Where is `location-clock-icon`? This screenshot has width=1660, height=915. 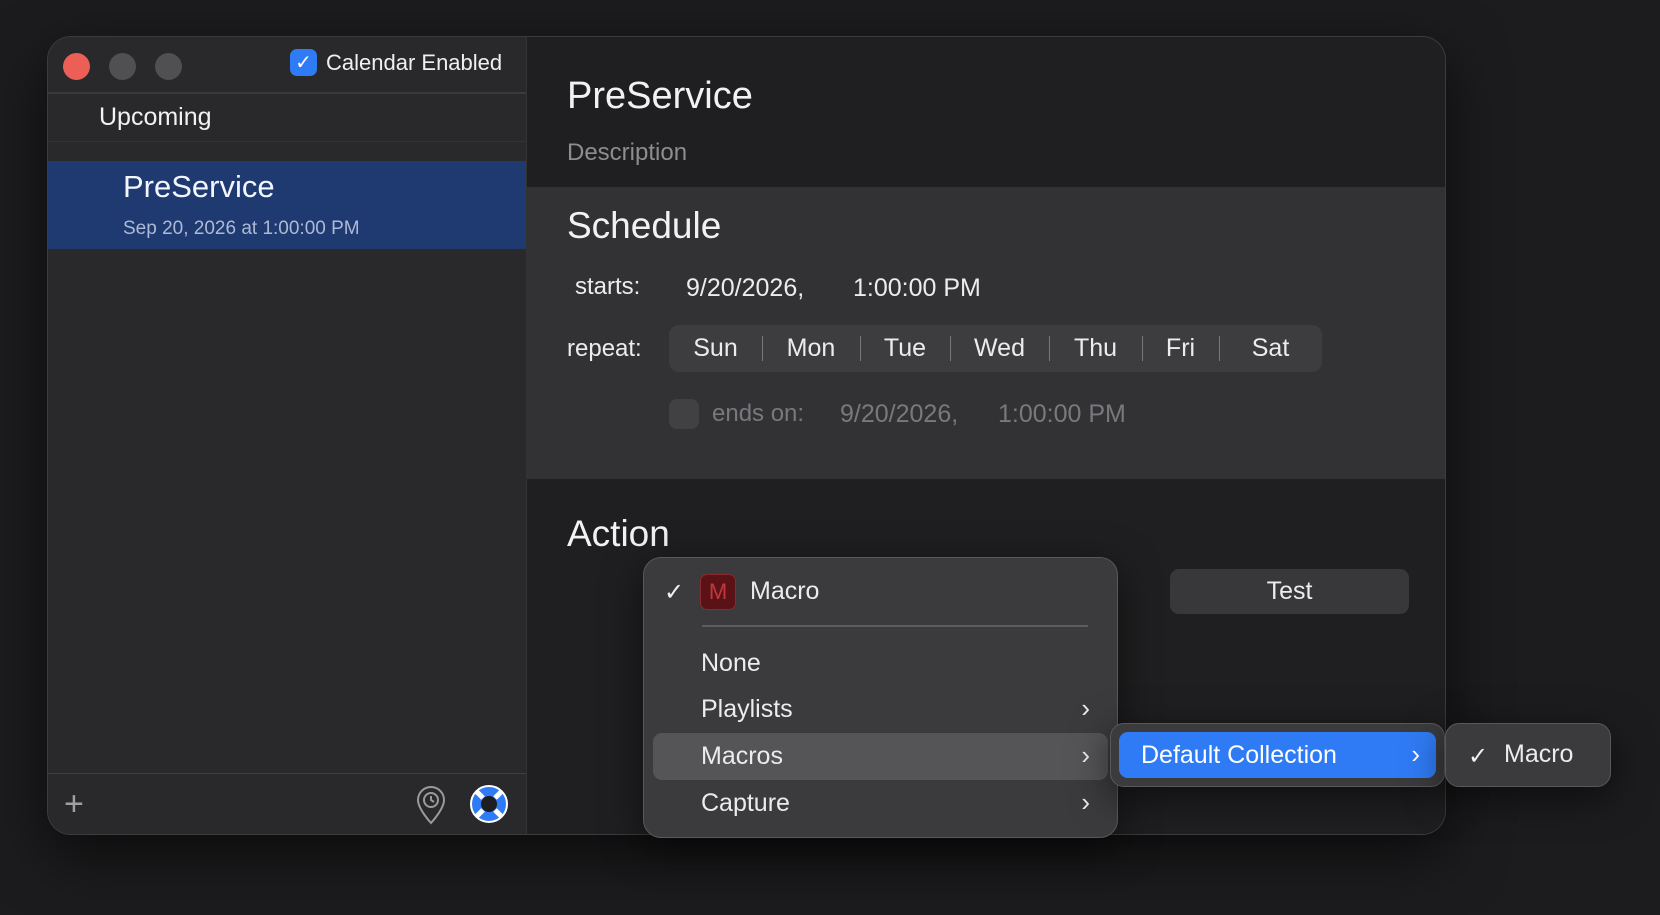
location-clock-icon is located at coordinates (431, 805).